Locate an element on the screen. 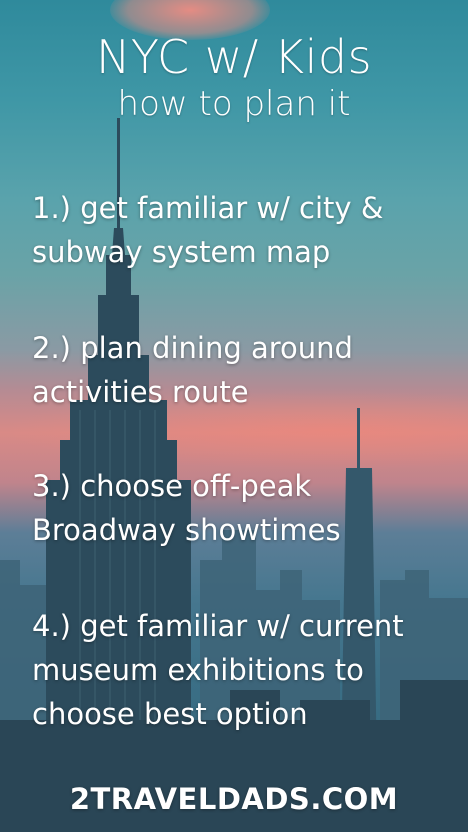  tip-line: 2.) plan dining around is located at coordinates (192, 348).